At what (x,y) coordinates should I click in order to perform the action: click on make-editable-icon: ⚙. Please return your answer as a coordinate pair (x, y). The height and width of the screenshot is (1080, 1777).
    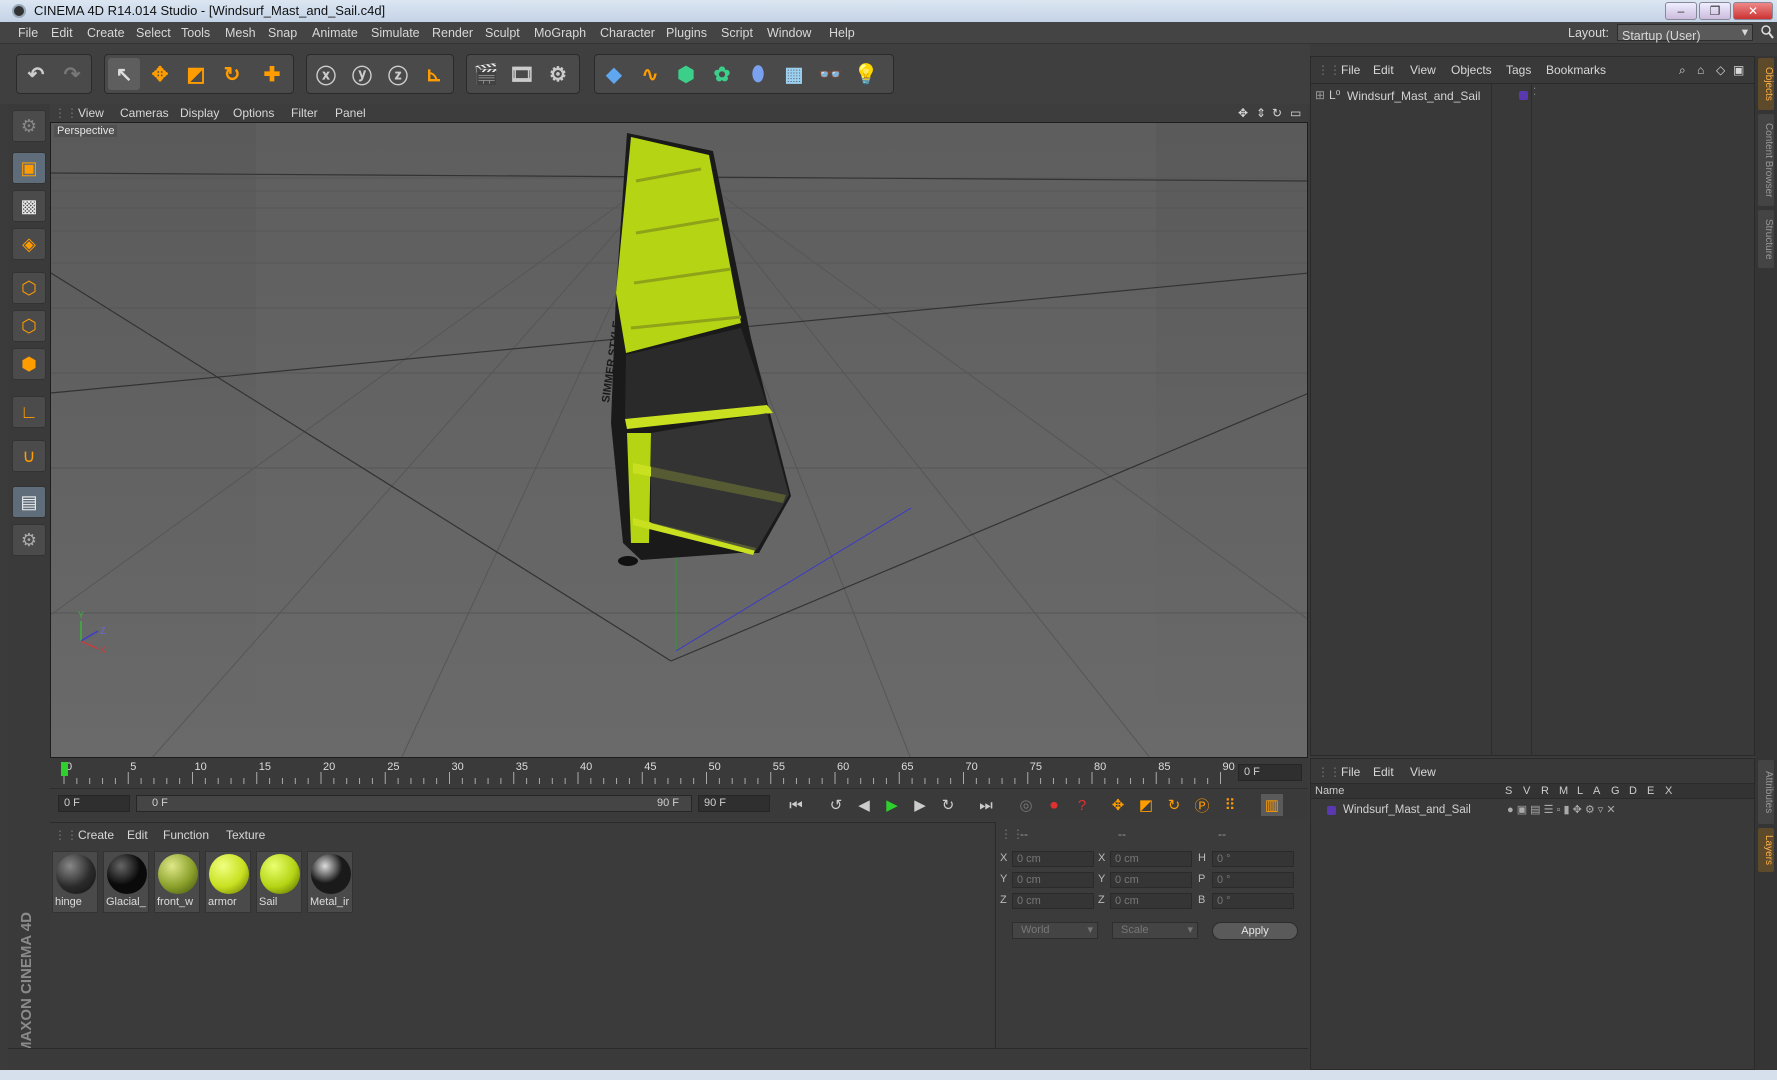
    Looking at the image, I should click on (29, 126).